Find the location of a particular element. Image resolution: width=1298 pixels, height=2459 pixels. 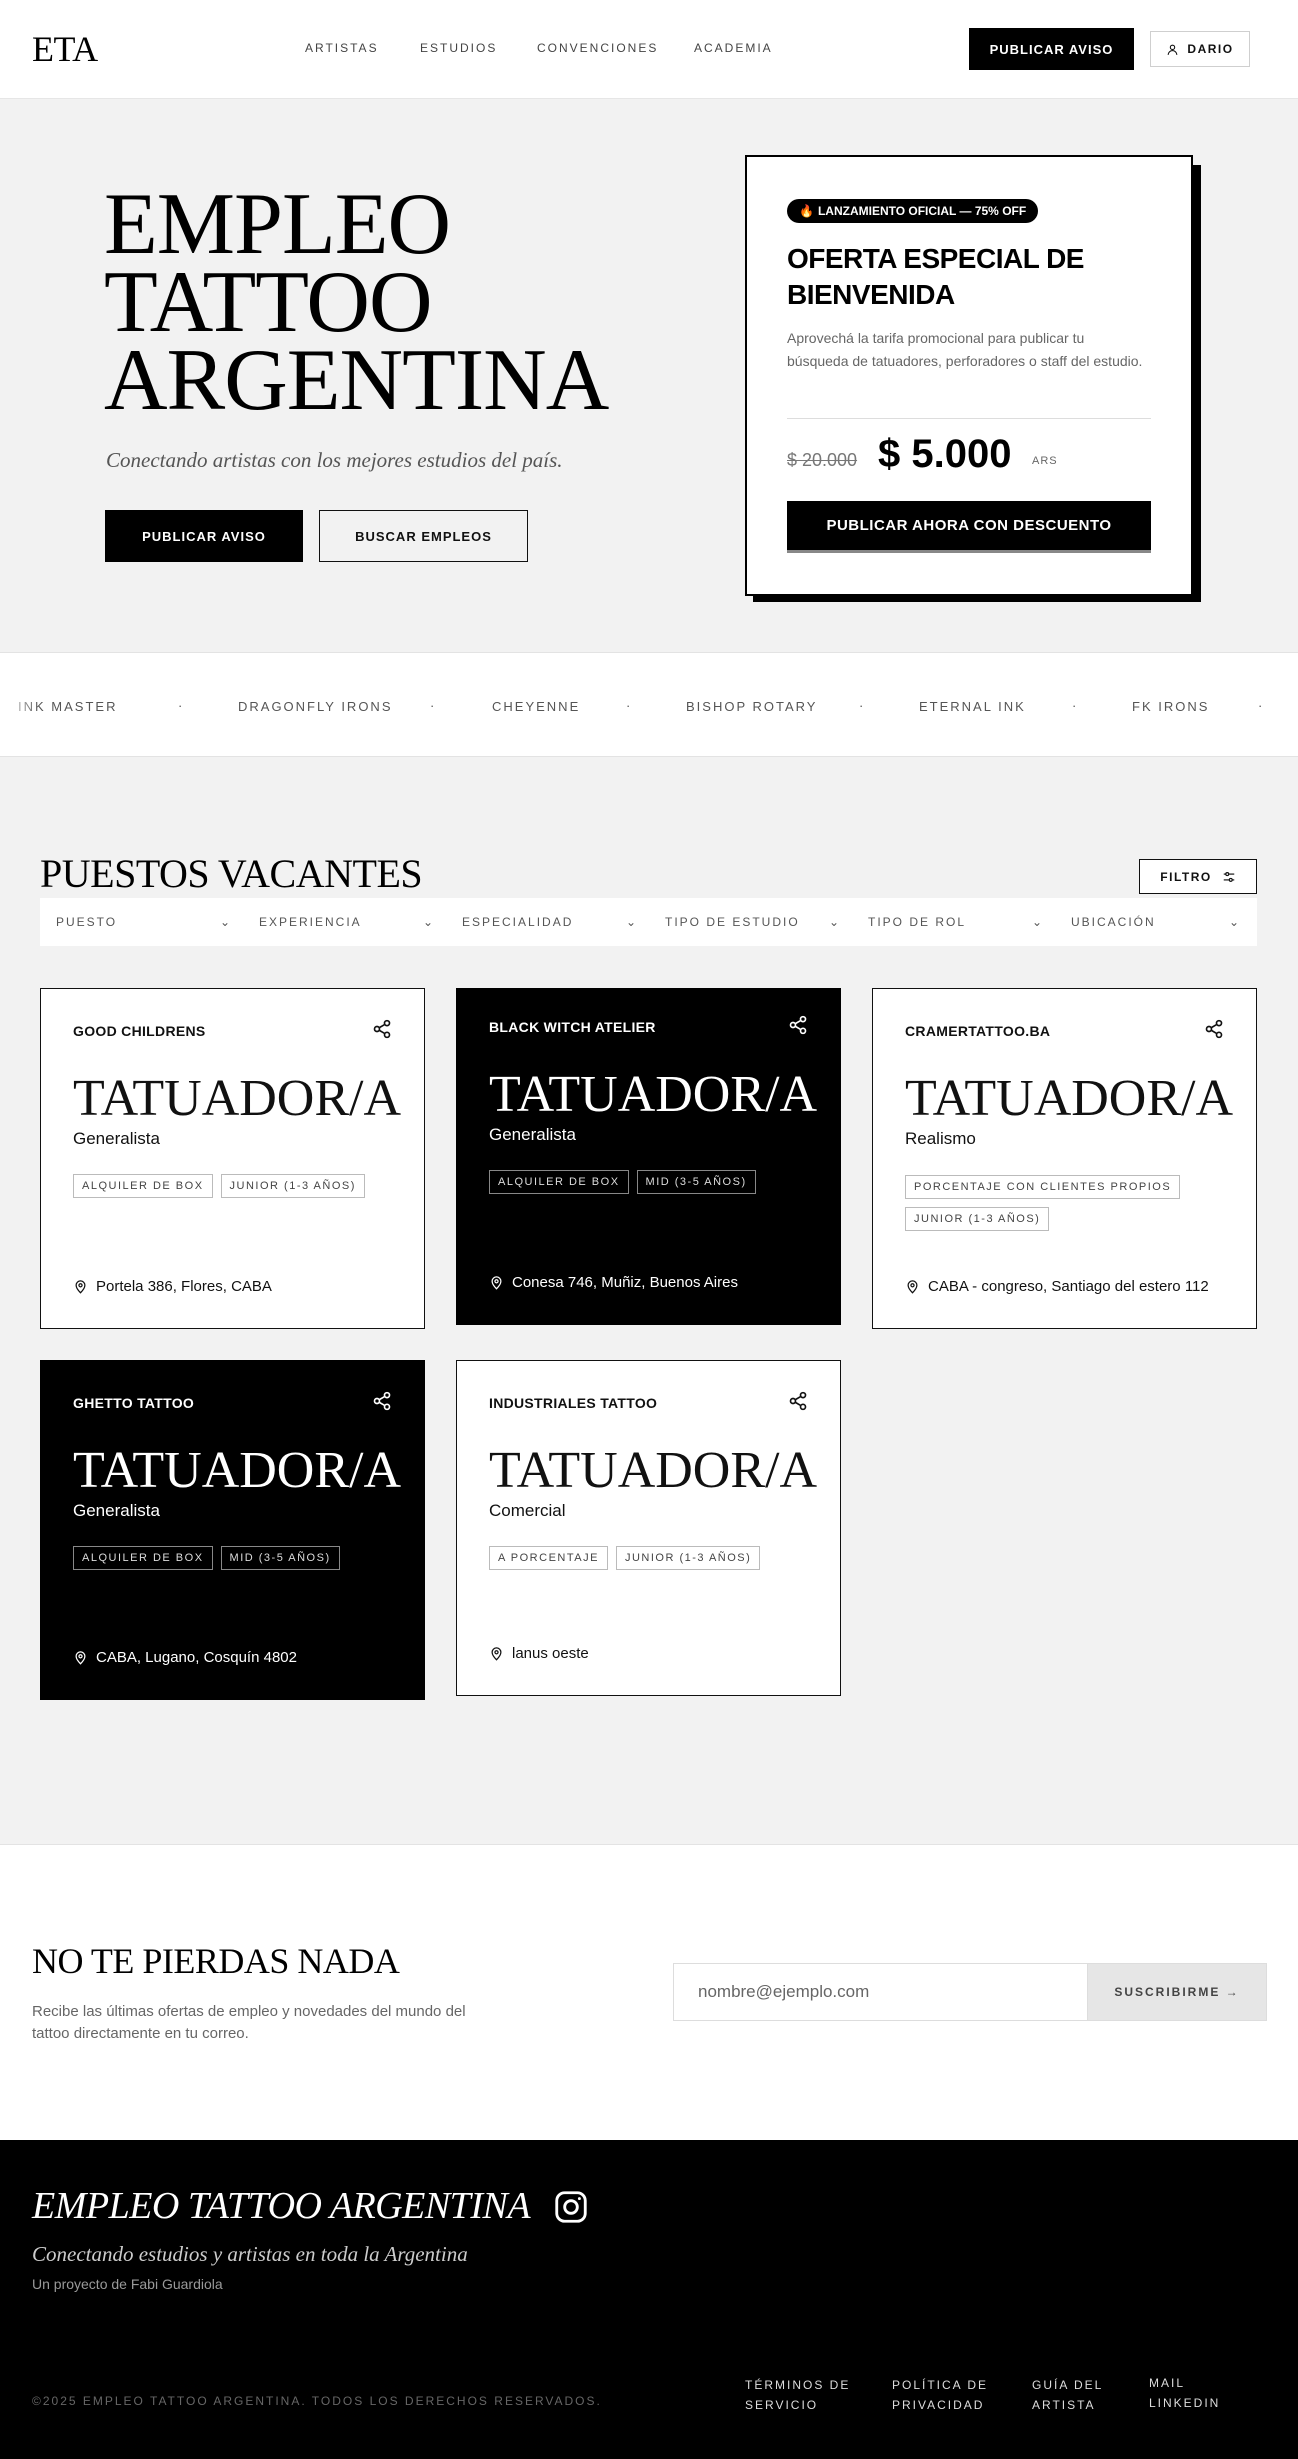

subscribe-button: SUSCRIBIRME → is located at coordinates (1177, 1992).